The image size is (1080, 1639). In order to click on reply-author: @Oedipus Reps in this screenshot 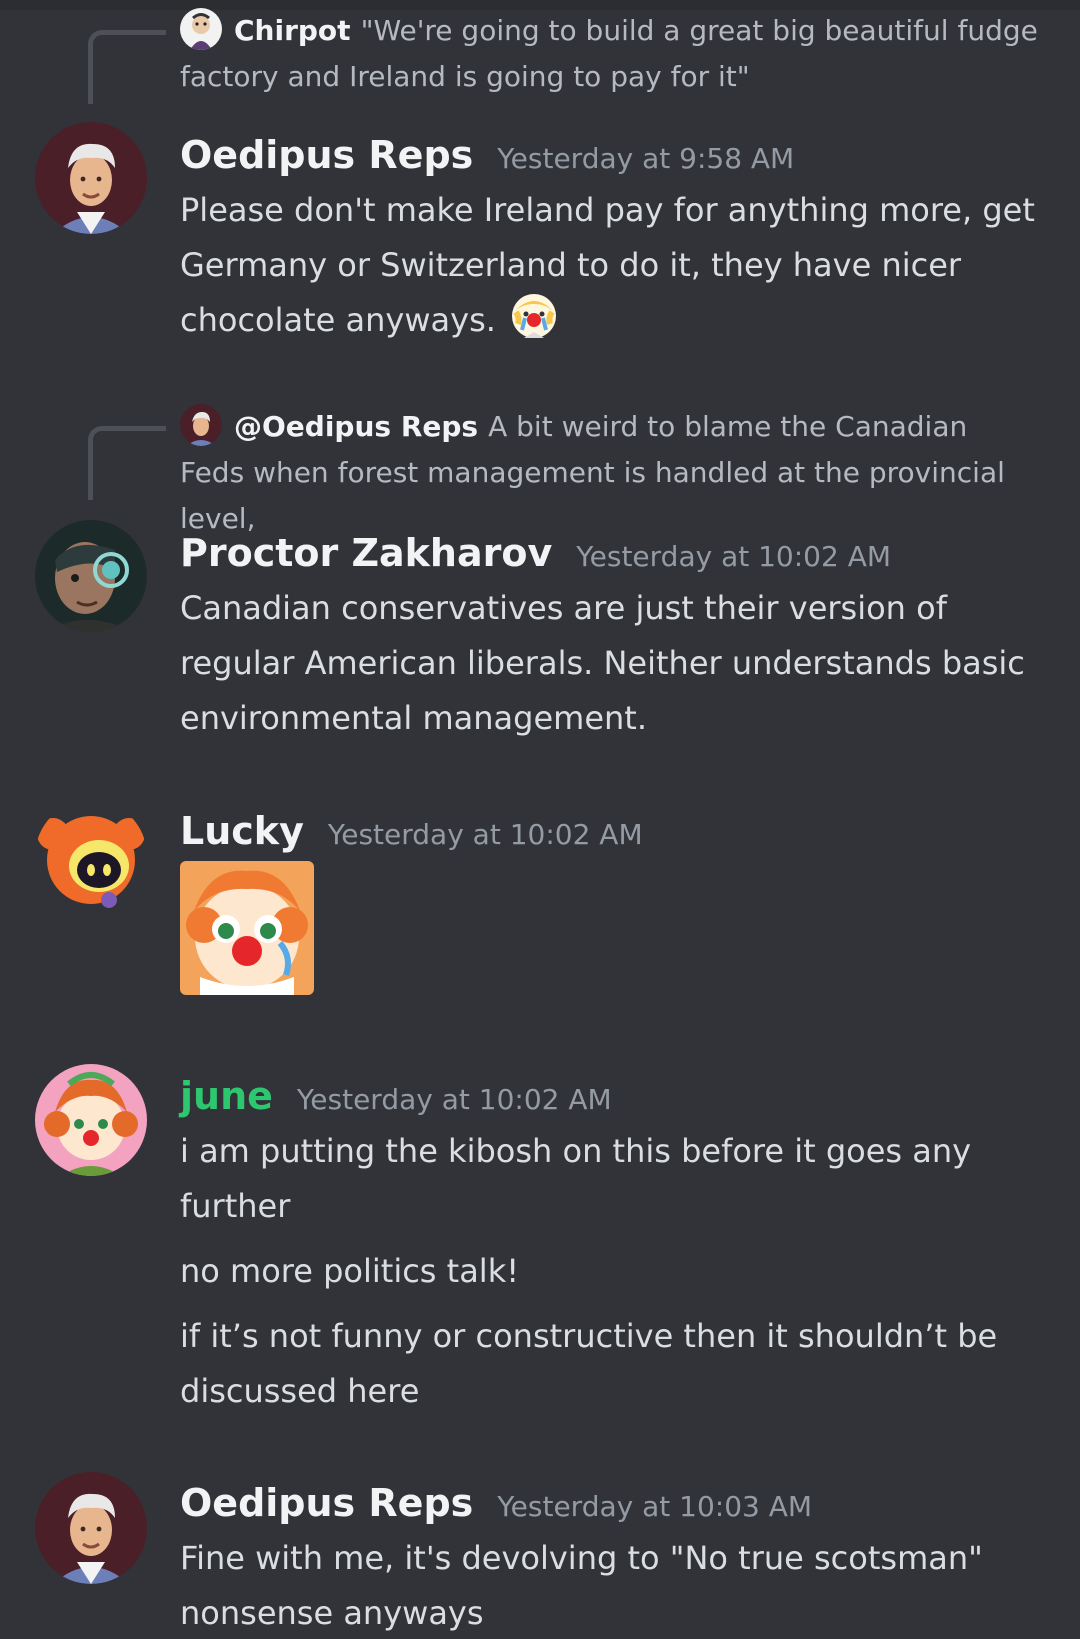, I will do `click(356, 426)`.